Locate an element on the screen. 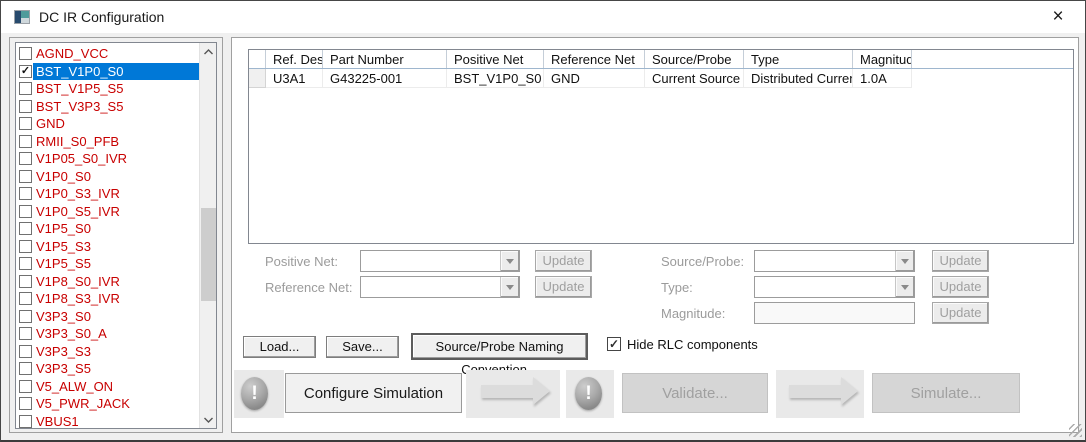 The width and height of the screenshot is (1086, 442). column-header-positive-net: Positive Net is located at coordinates (495, 59).